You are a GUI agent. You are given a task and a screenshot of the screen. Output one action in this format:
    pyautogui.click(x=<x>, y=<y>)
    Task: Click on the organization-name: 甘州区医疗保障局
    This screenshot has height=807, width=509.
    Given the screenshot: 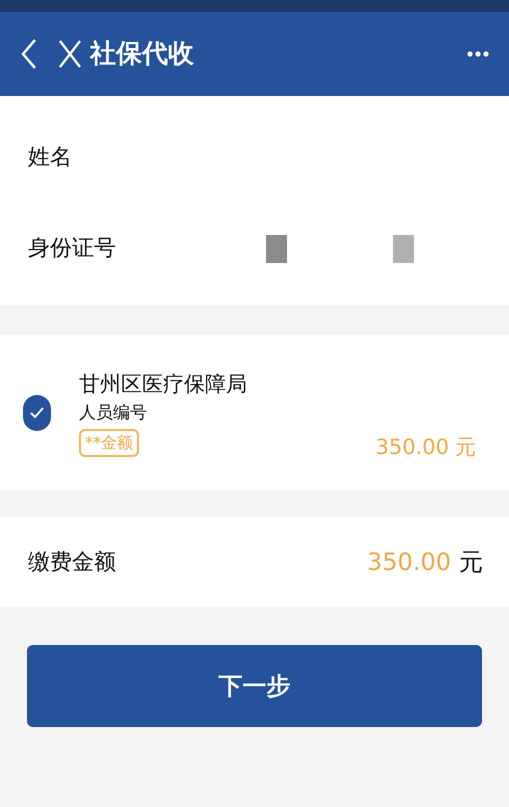 What is the action you would take?
    pyautogui.click(x=163, y=384)
    